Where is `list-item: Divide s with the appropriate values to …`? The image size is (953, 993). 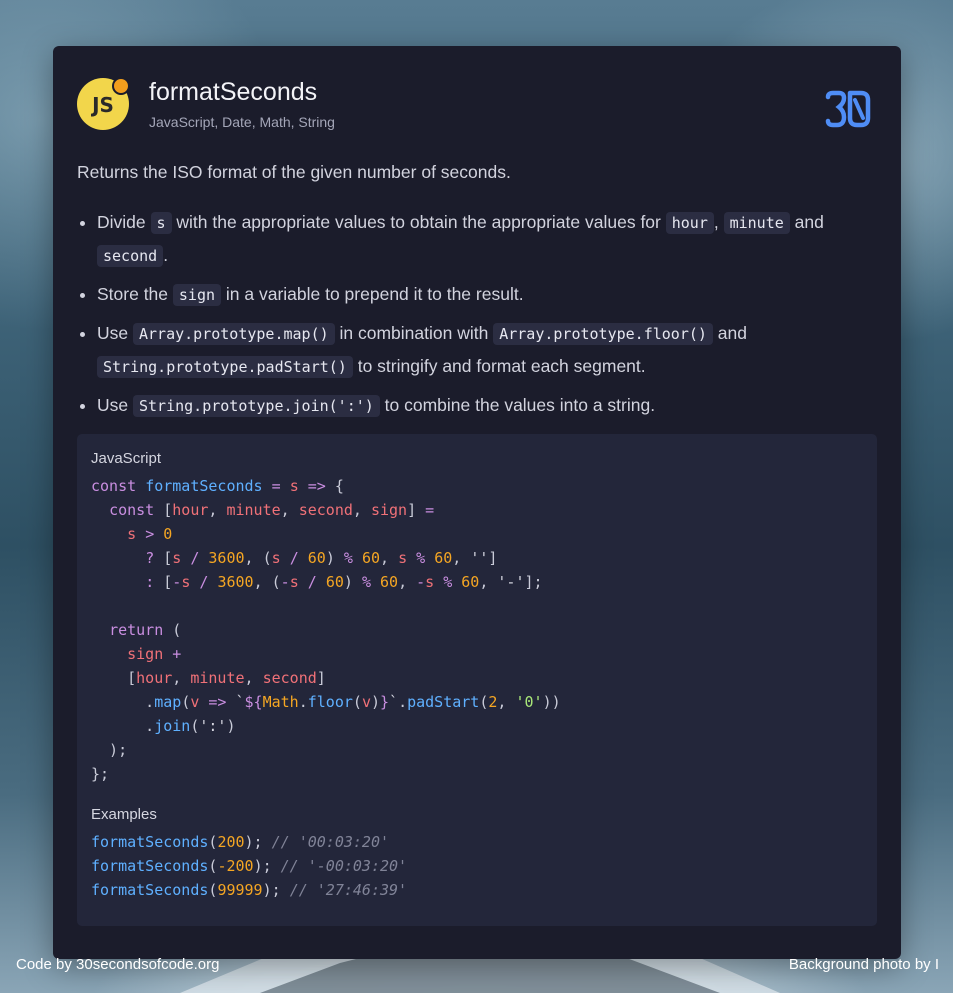 list-item: Divide s with the appropriate values to … is located at coordinates (487, 239).